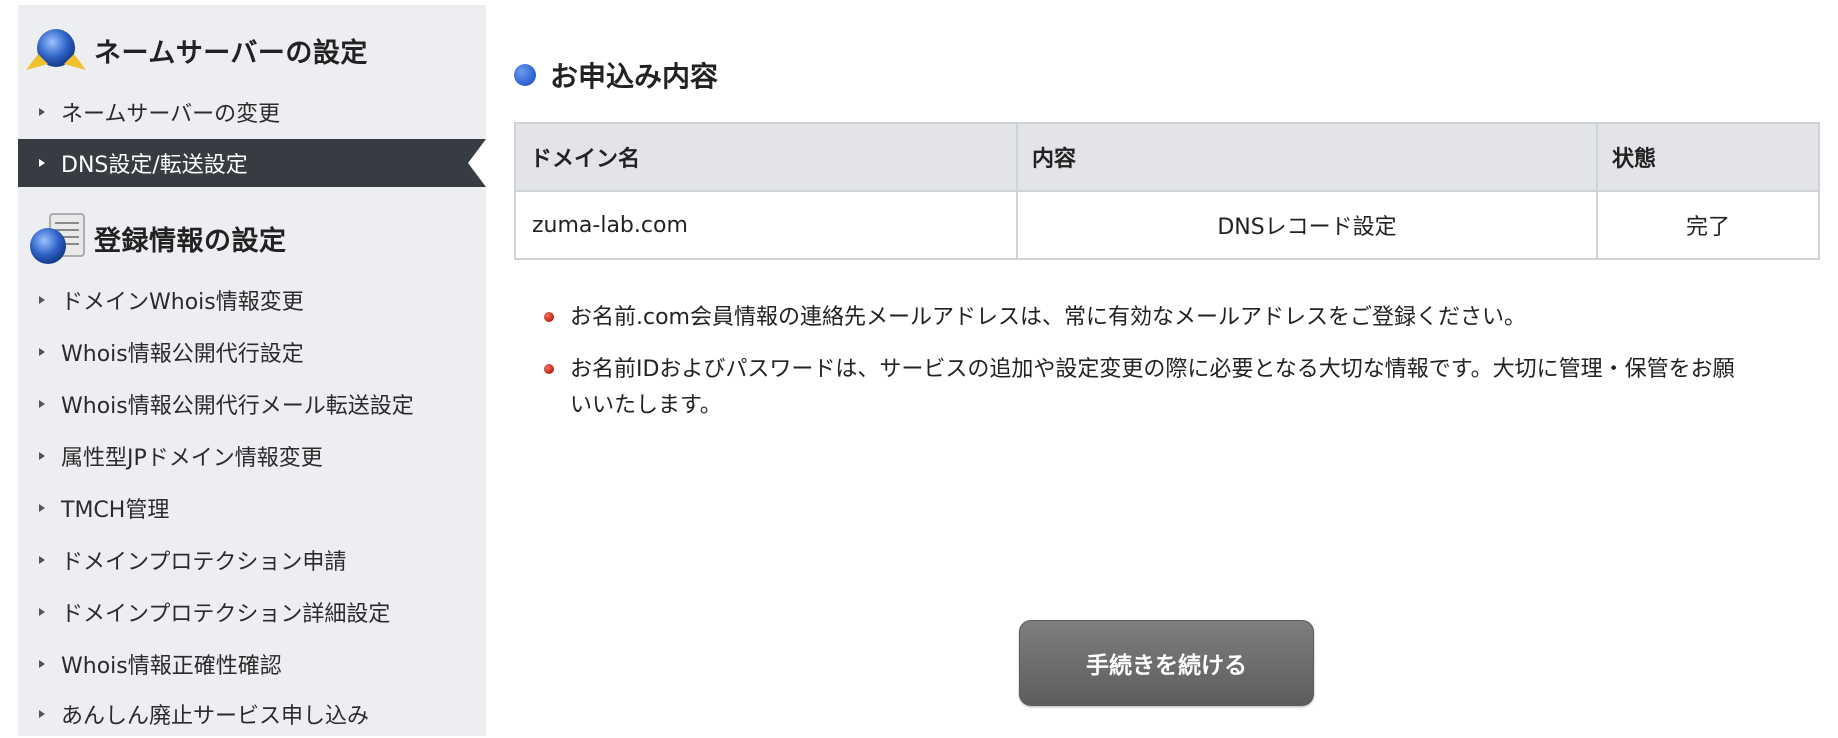 Image resolution: width=1838 pixels, height=738 pixels. Describe the element at coordinates (1708, 225) in the screenshot. I see `cell-status: 完了` at that location.